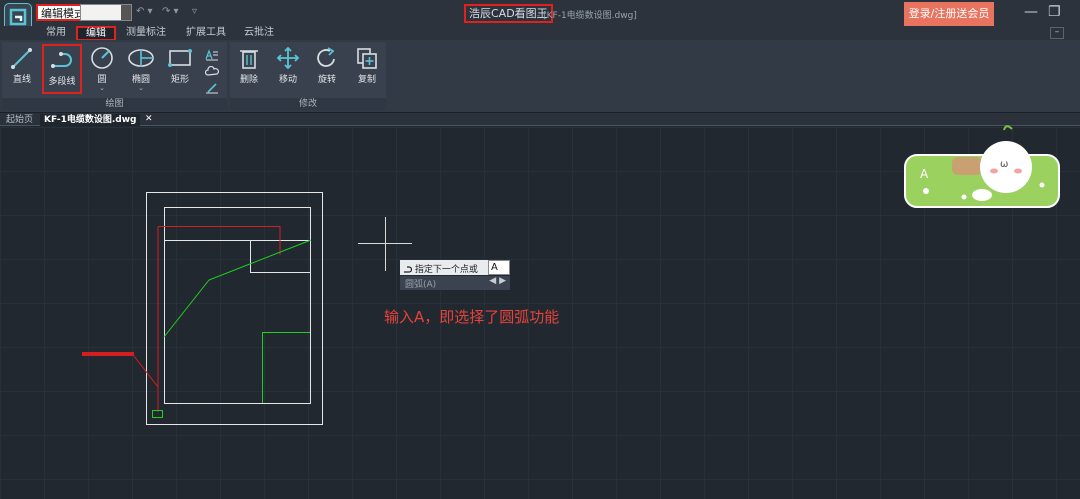 This screenshot has height=499, width=1080. I want to click on ellipse-tool-button: 椭圆 ⌄, so click(141, 68).